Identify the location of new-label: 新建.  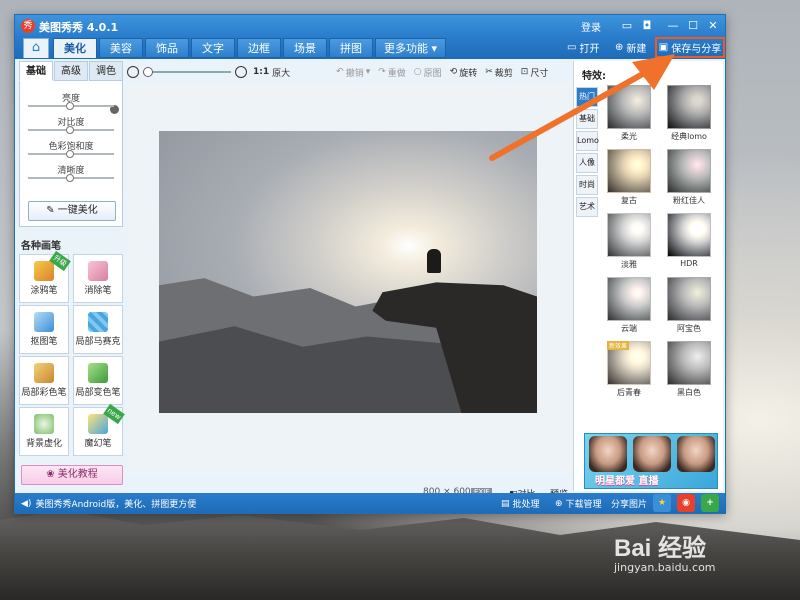
(636, 49).